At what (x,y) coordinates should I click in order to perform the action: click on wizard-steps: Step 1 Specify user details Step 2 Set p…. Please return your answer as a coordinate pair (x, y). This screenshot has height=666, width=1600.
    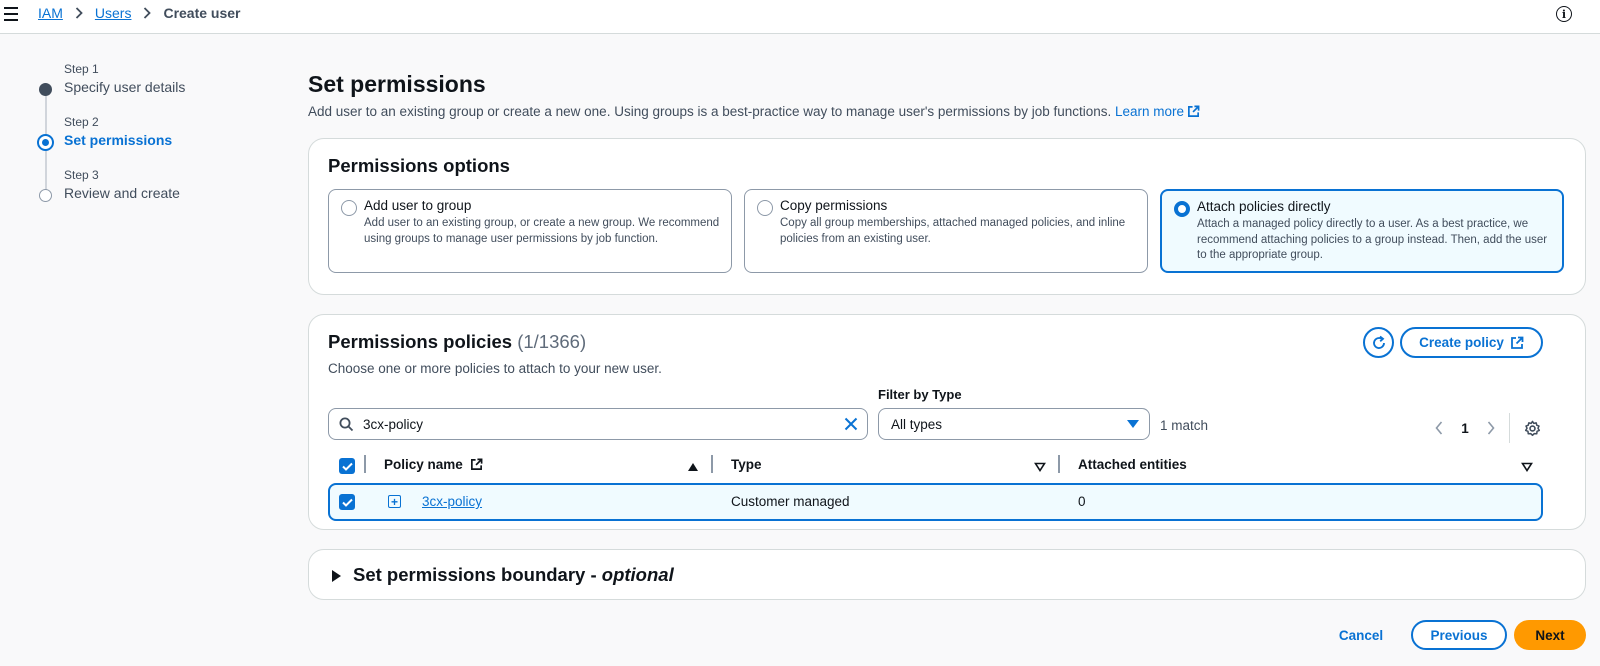
    Looking at the image, I should click on (111, 141).